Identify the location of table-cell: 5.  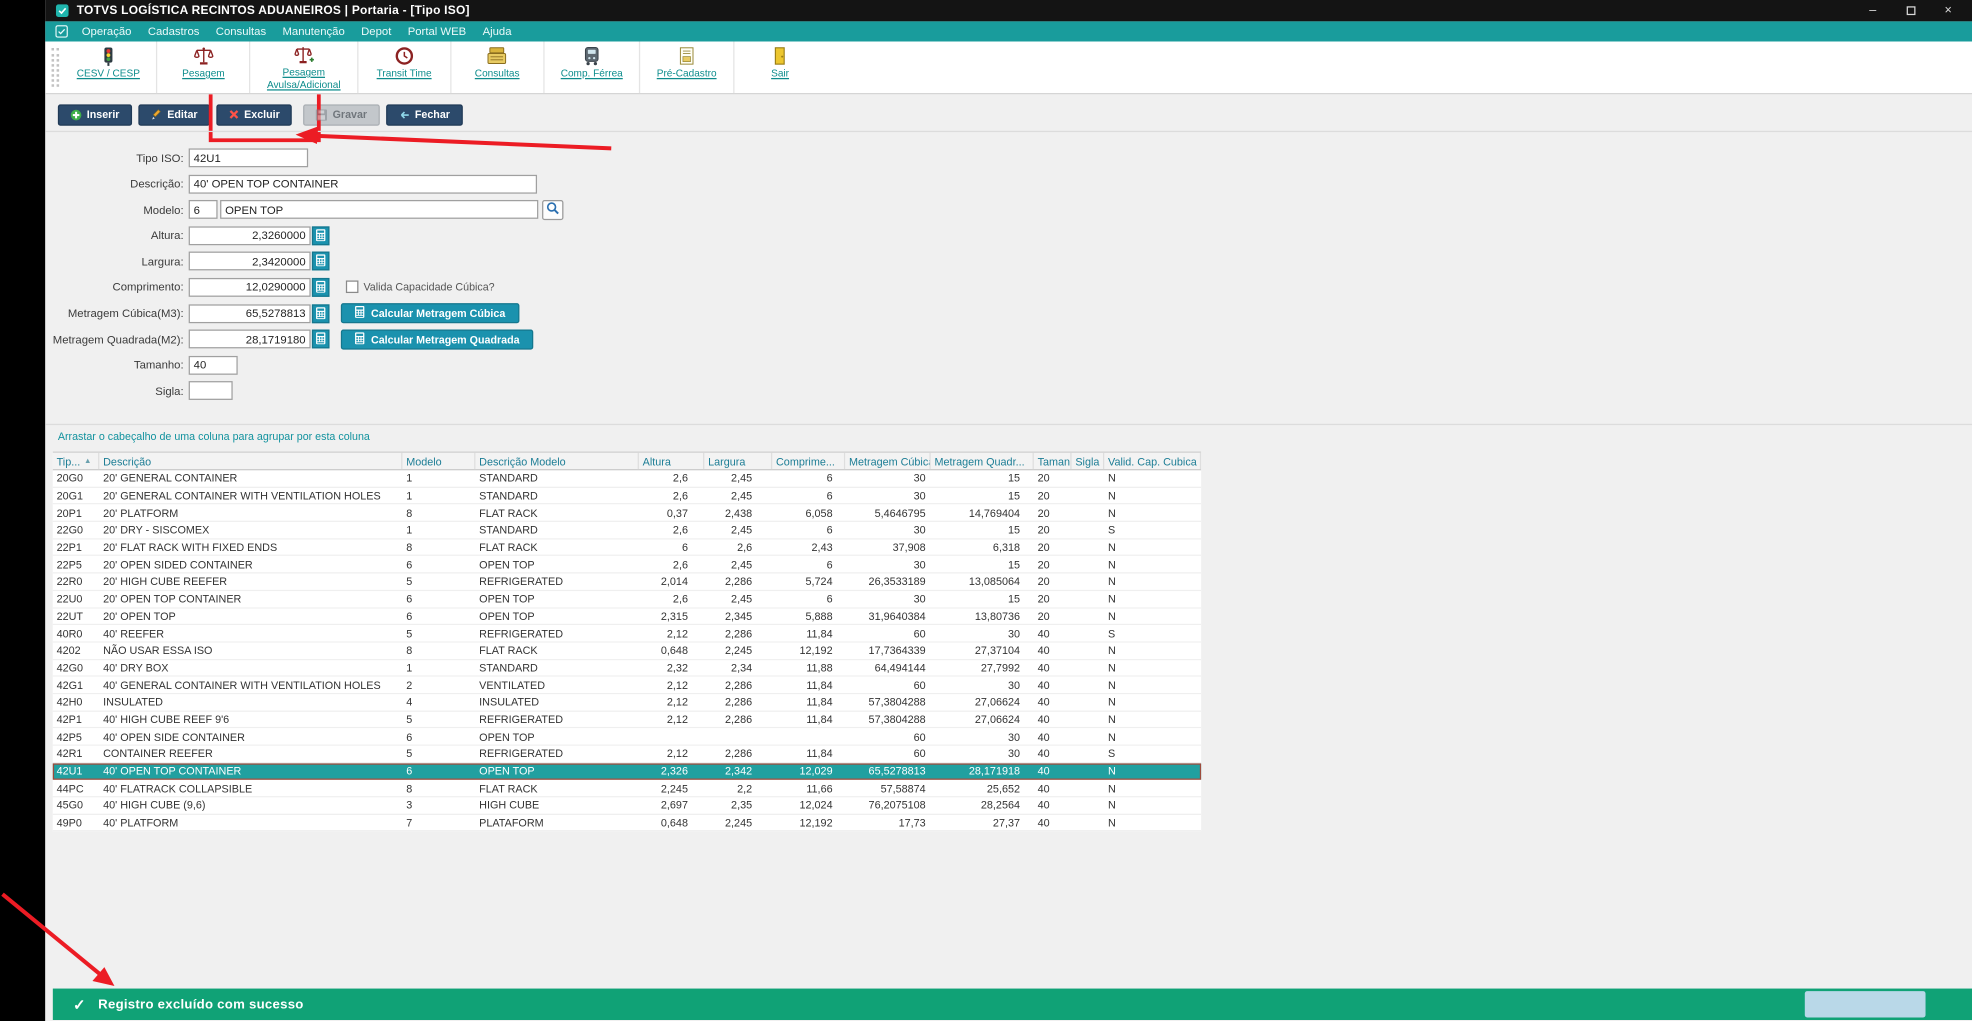
(409, 754).